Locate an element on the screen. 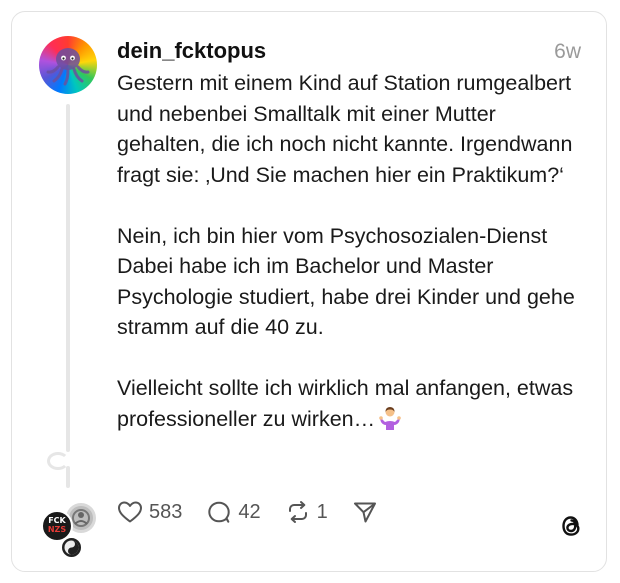 The height and width of the screenshot is (583, 620). octopus-icon is located at coordinates (68, 67).